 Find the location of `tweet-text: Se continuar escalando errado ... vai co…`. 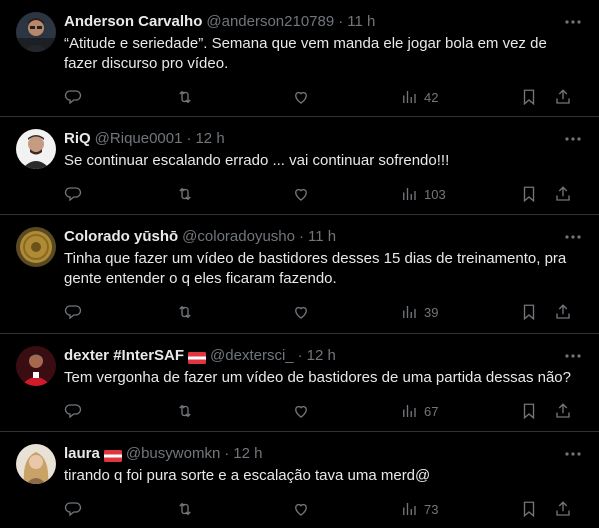

tweet-text: Se continuar escalando errado ... vai co… is located at coordinates (257, 160).